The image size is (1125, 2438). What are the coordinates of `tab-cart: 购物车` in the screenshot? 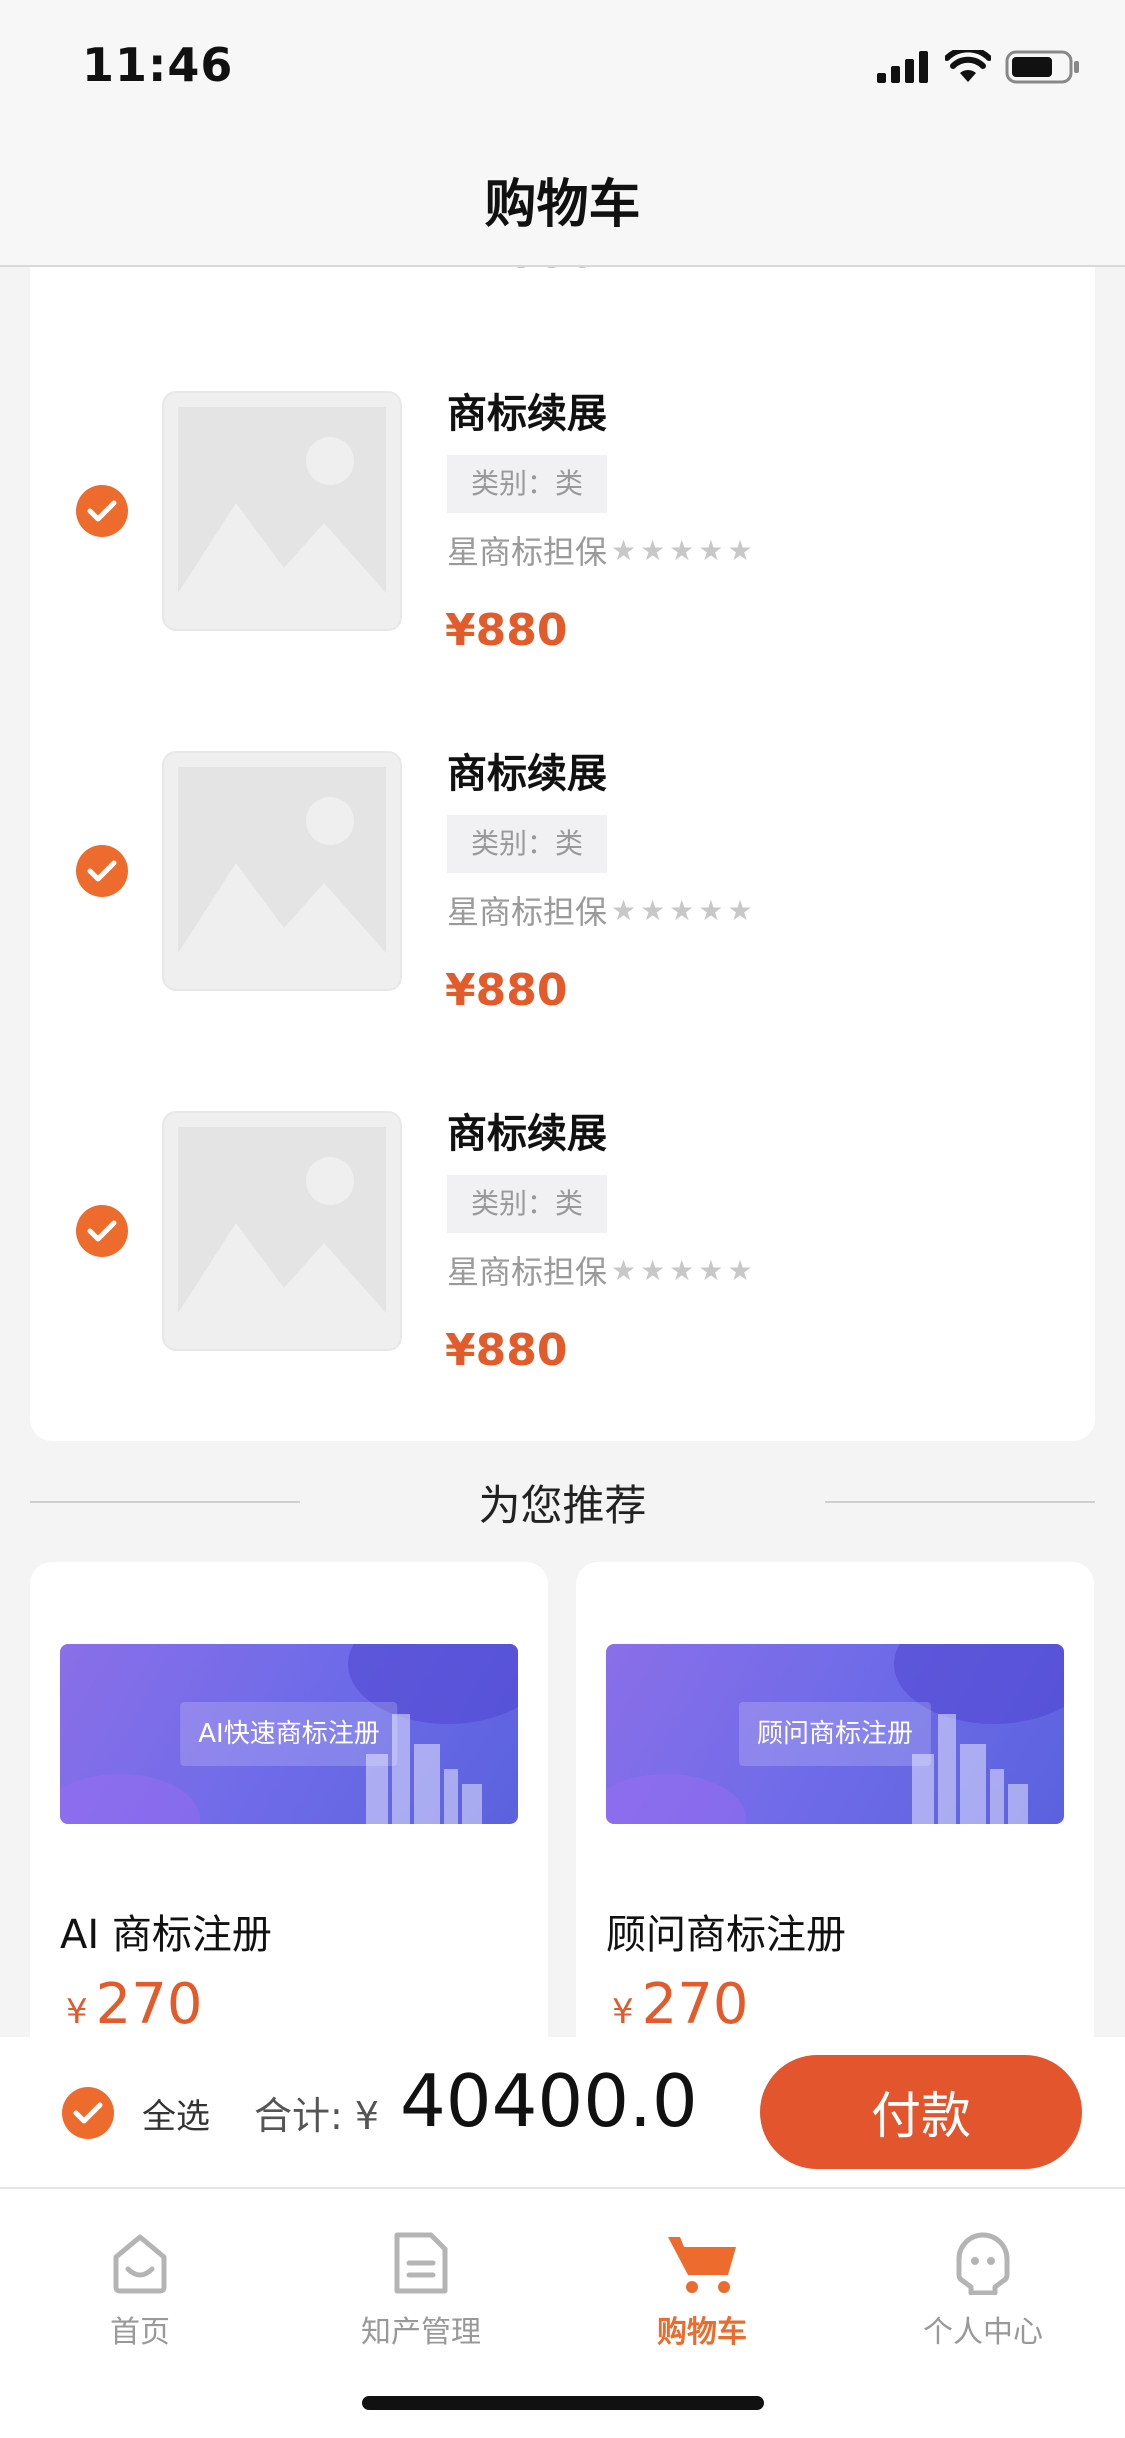 It's located at (702, 2283).